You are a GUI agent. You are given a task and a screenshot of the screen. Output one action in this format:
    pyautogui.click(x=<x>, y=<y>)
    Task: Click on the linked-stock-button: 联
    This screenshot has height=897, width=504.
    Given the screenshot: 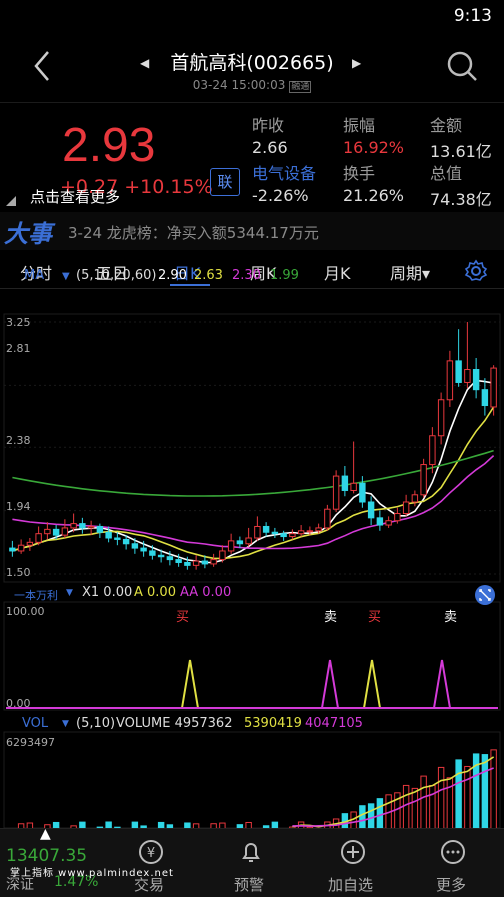 What is the action you would take?
    pyautogui.click(x=225, y=182)
    